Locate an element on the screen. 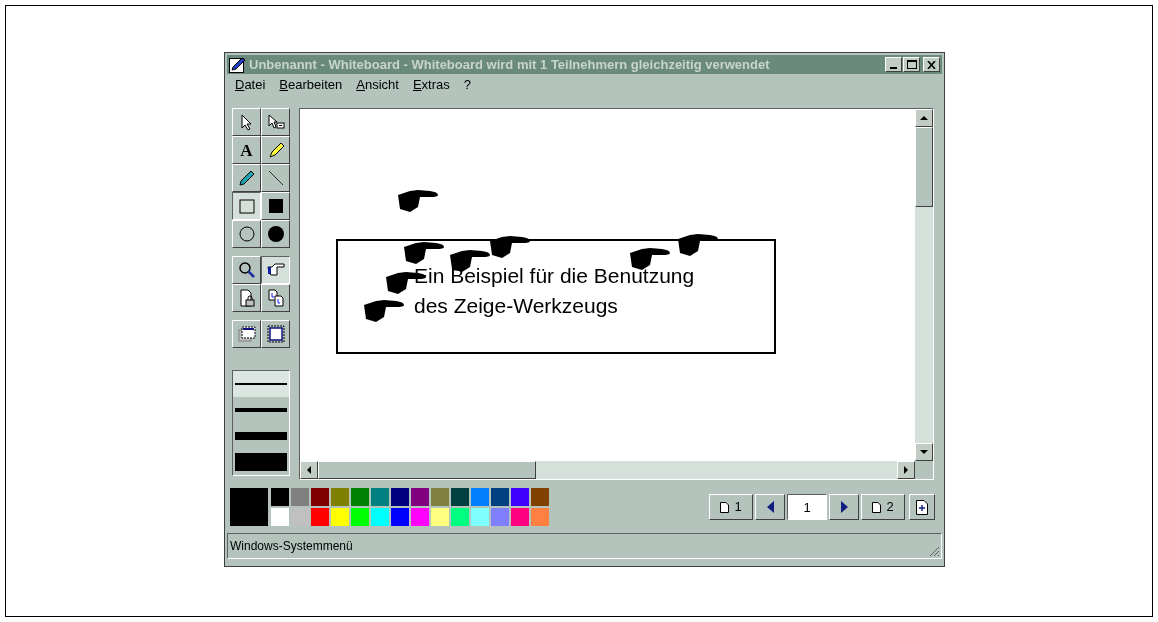 This screenshot has height=622, width=1158. previous-page-button: 1 is located at coordinates (731, 507).